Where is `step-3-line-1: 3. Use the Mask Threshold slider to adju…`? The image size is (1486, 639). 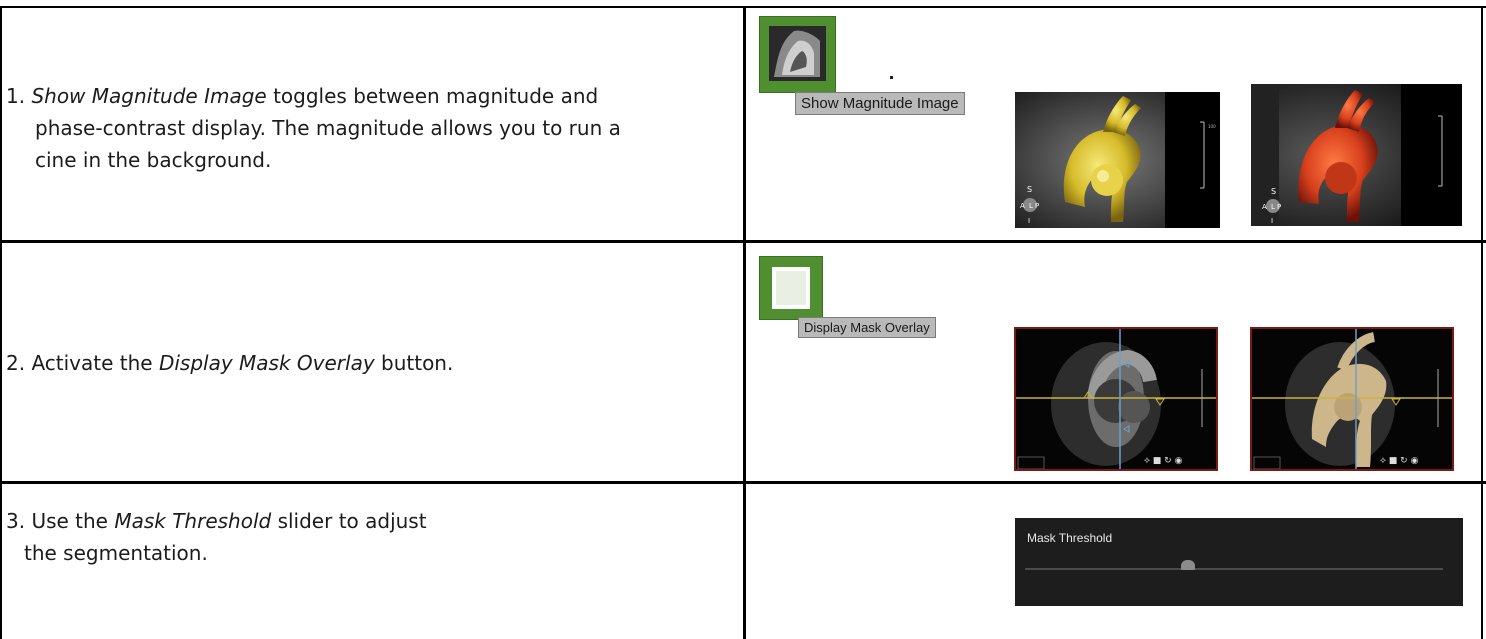 step-3-line-1: 3. Use the Mask Threshold slider to adju… is located at coordinates (216, 521).